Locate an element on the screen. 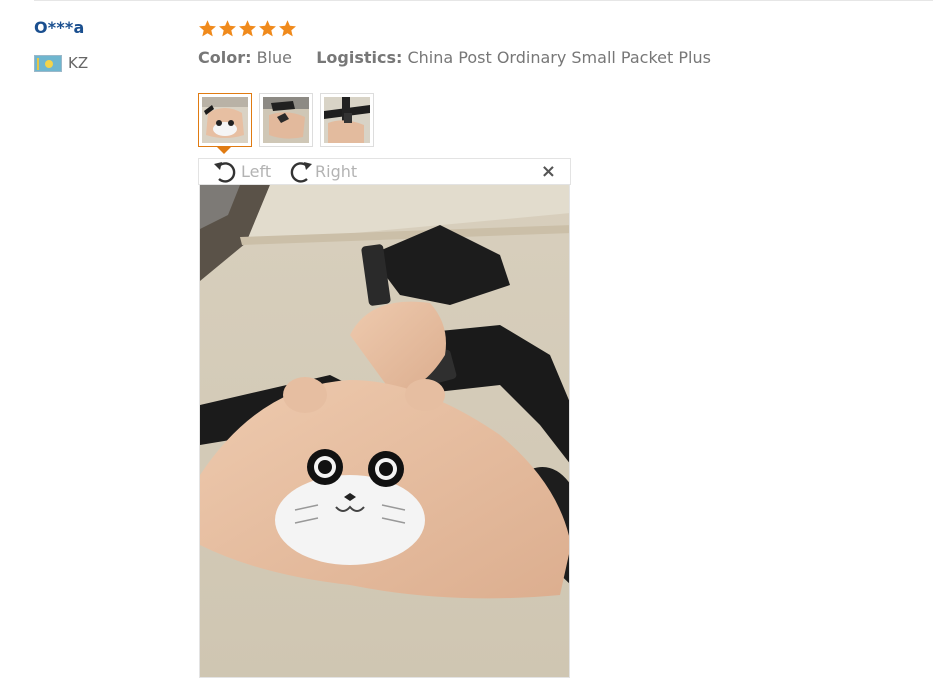  photo-viewer-toolbar: Left Right × is located at coordinates (384, 171).